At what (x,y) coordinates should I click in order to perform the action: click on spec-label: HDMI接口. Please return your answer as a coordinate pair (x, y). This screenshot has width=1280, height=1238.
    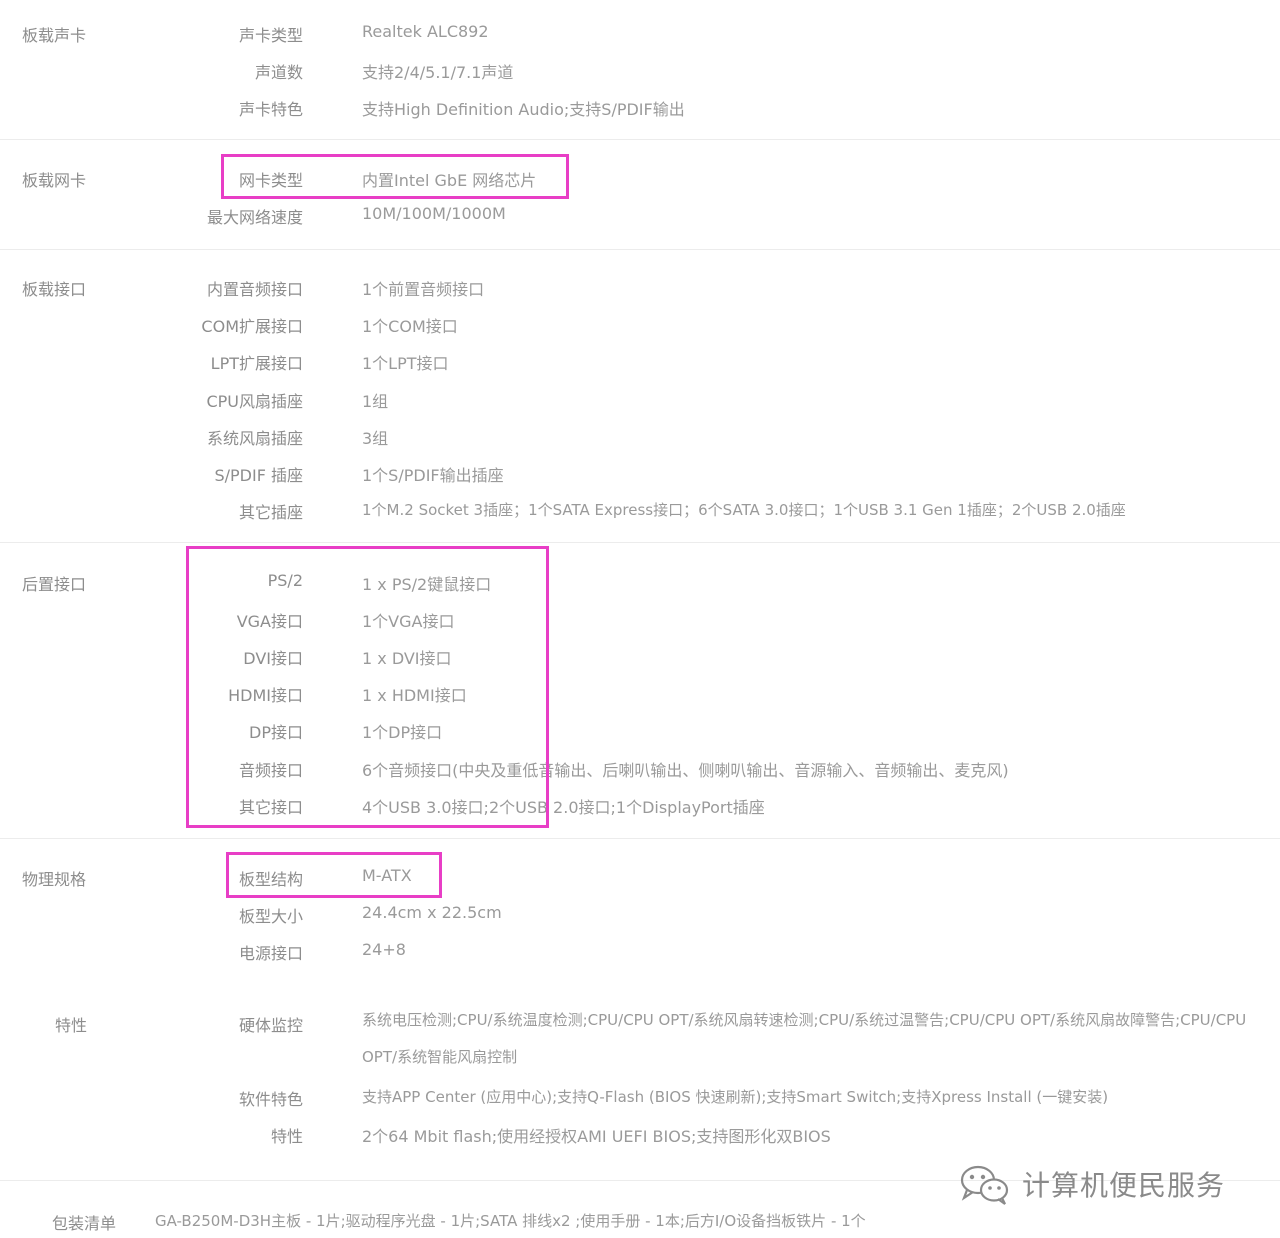
    Looking at the image, I should click on (265, 695).